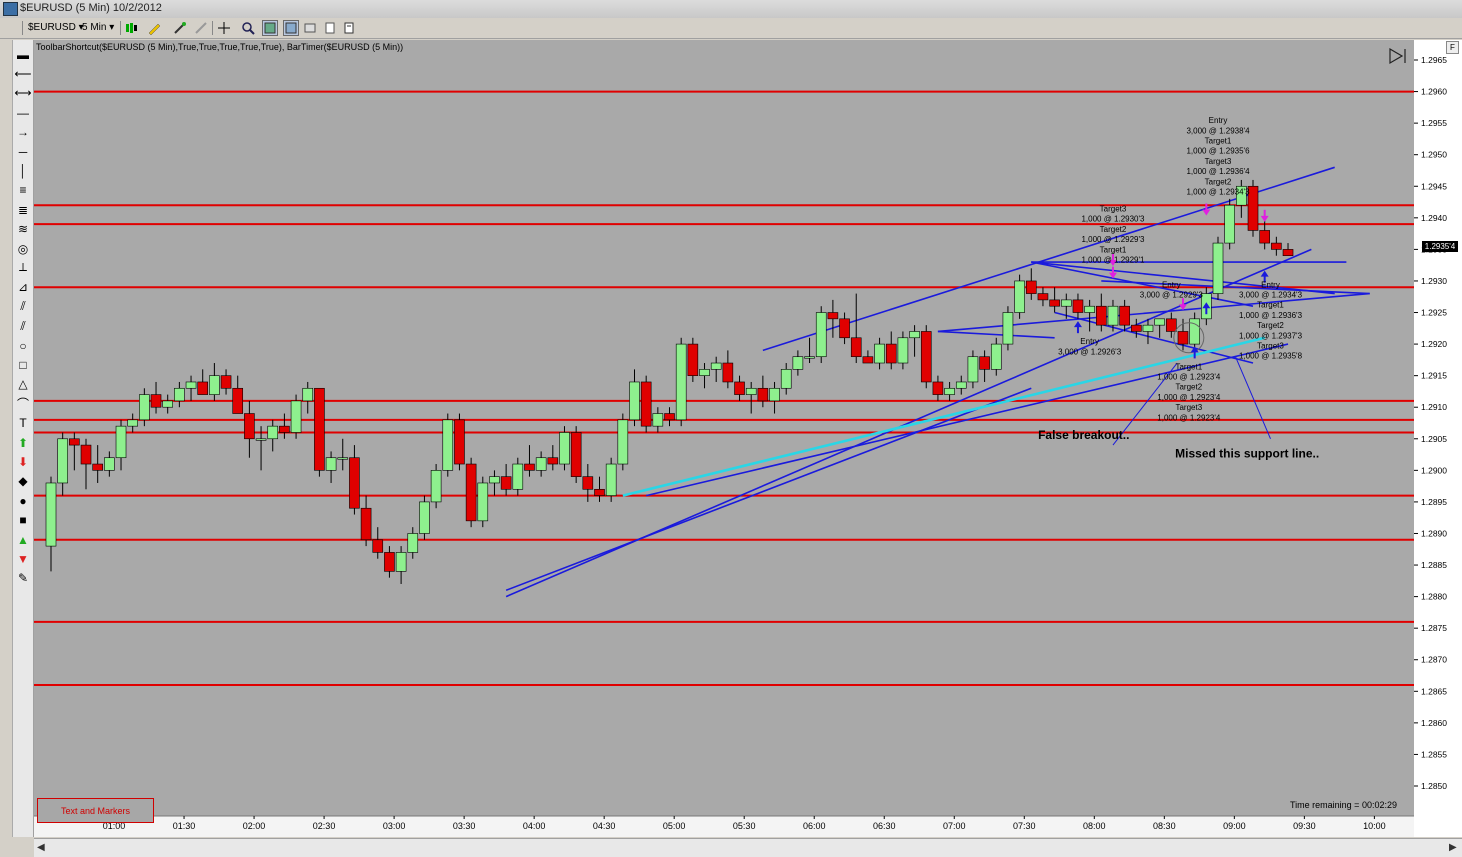 Image resolution: width=1462 pixels, height=857 pixels. I want to click on order-label: Entry, so click(1171, 284).